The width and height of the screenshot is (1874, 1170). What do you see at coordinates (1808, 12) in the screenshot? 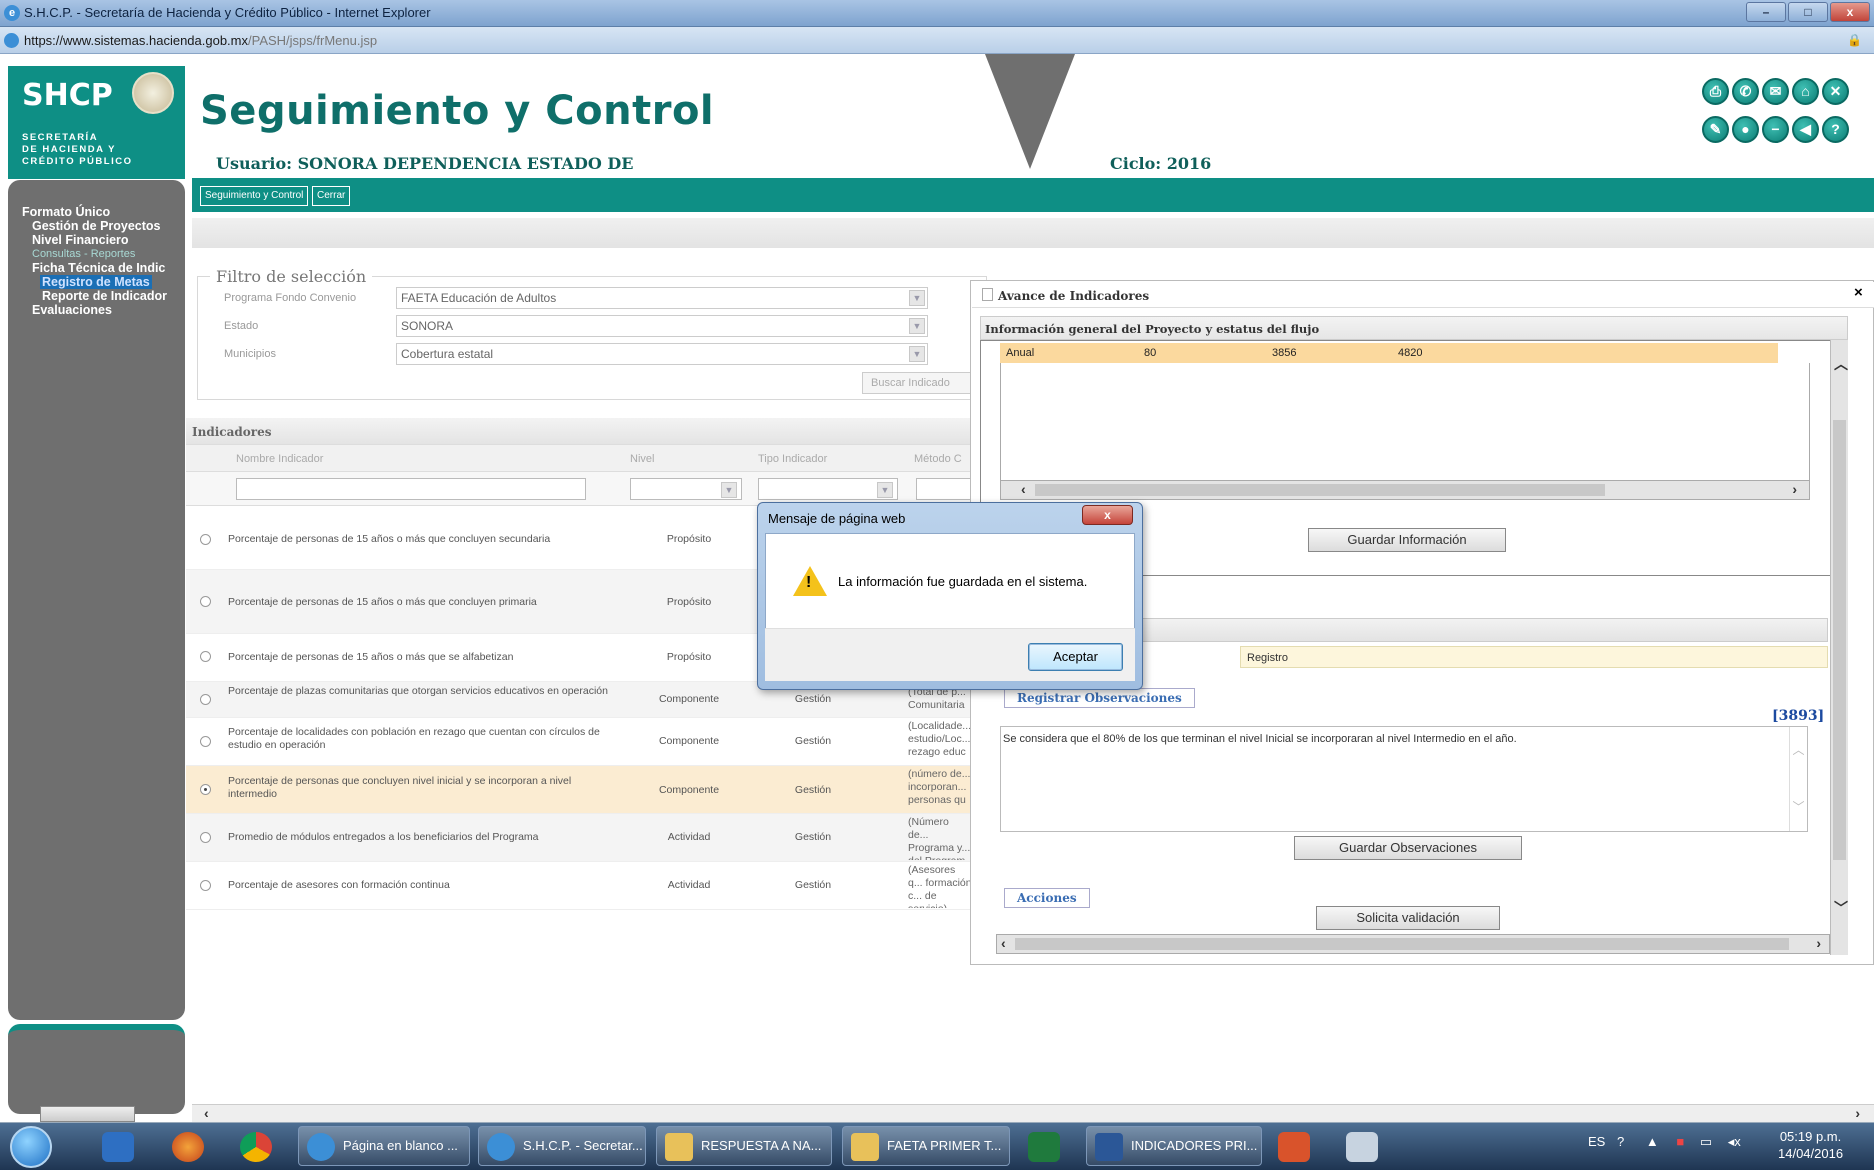
I see `maximize-button: □` at bounding box center [1808, 12].